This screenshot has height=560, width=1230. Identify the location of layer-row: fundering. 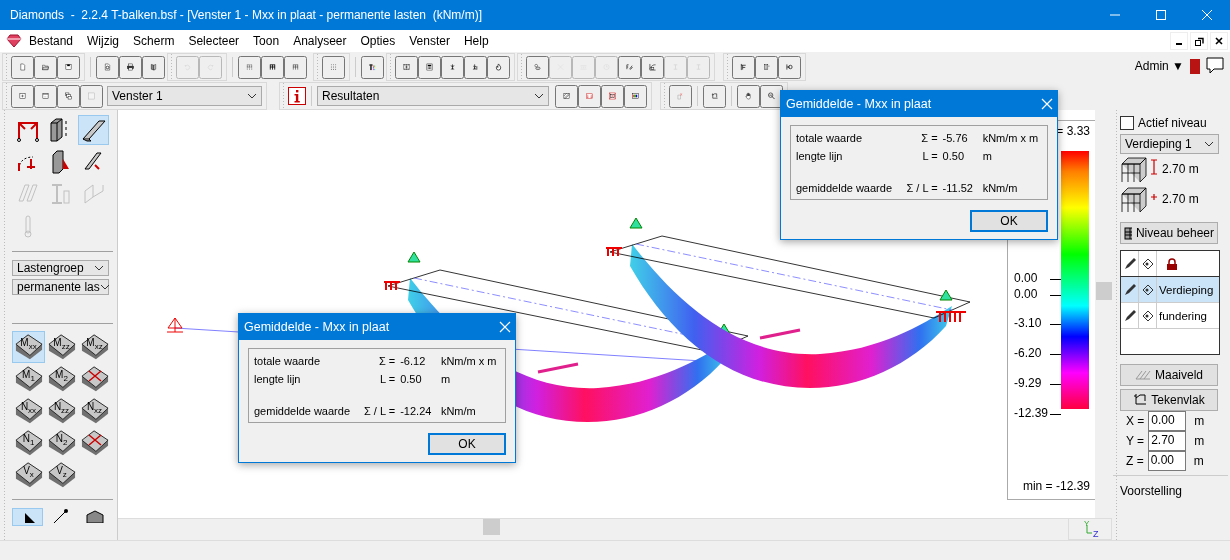
(1170, 316).